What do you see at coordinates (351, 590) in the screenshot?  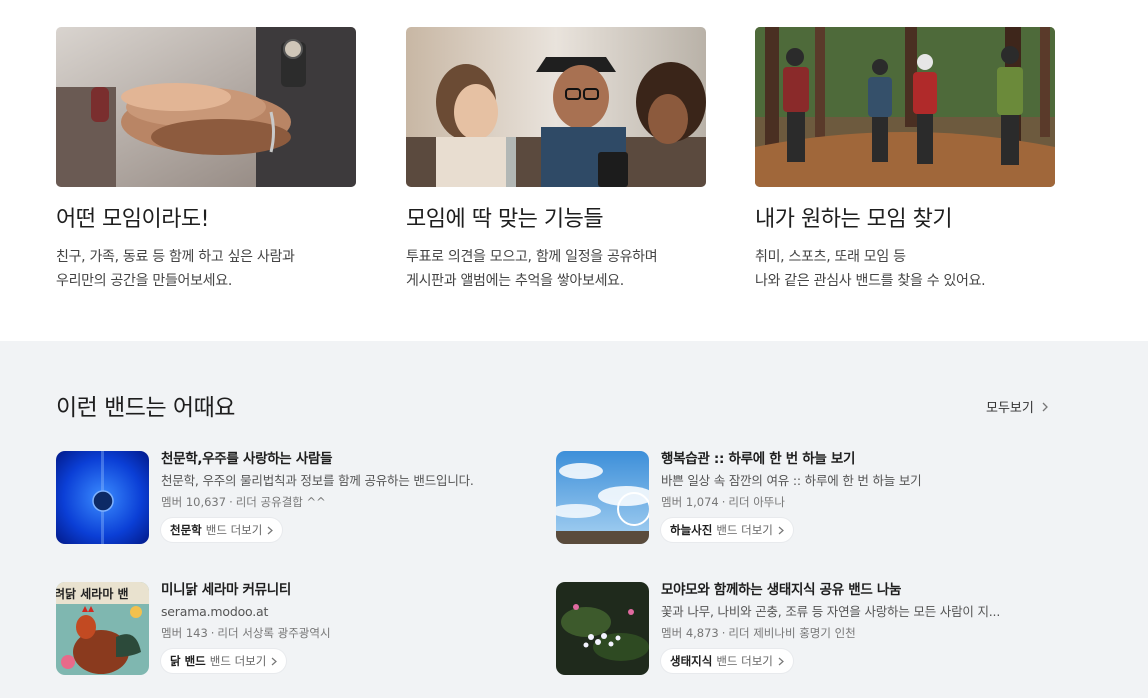 I see `band-name: 미니닭 세라마 커뮤니티` at bounding box center [351, 590].